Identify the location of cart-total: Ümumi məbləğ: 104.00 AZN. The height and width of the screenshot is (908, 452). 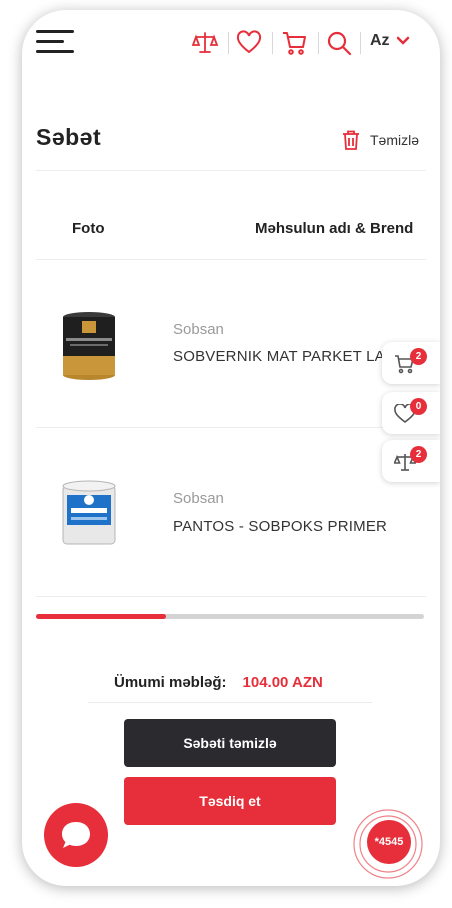
(218, 682).